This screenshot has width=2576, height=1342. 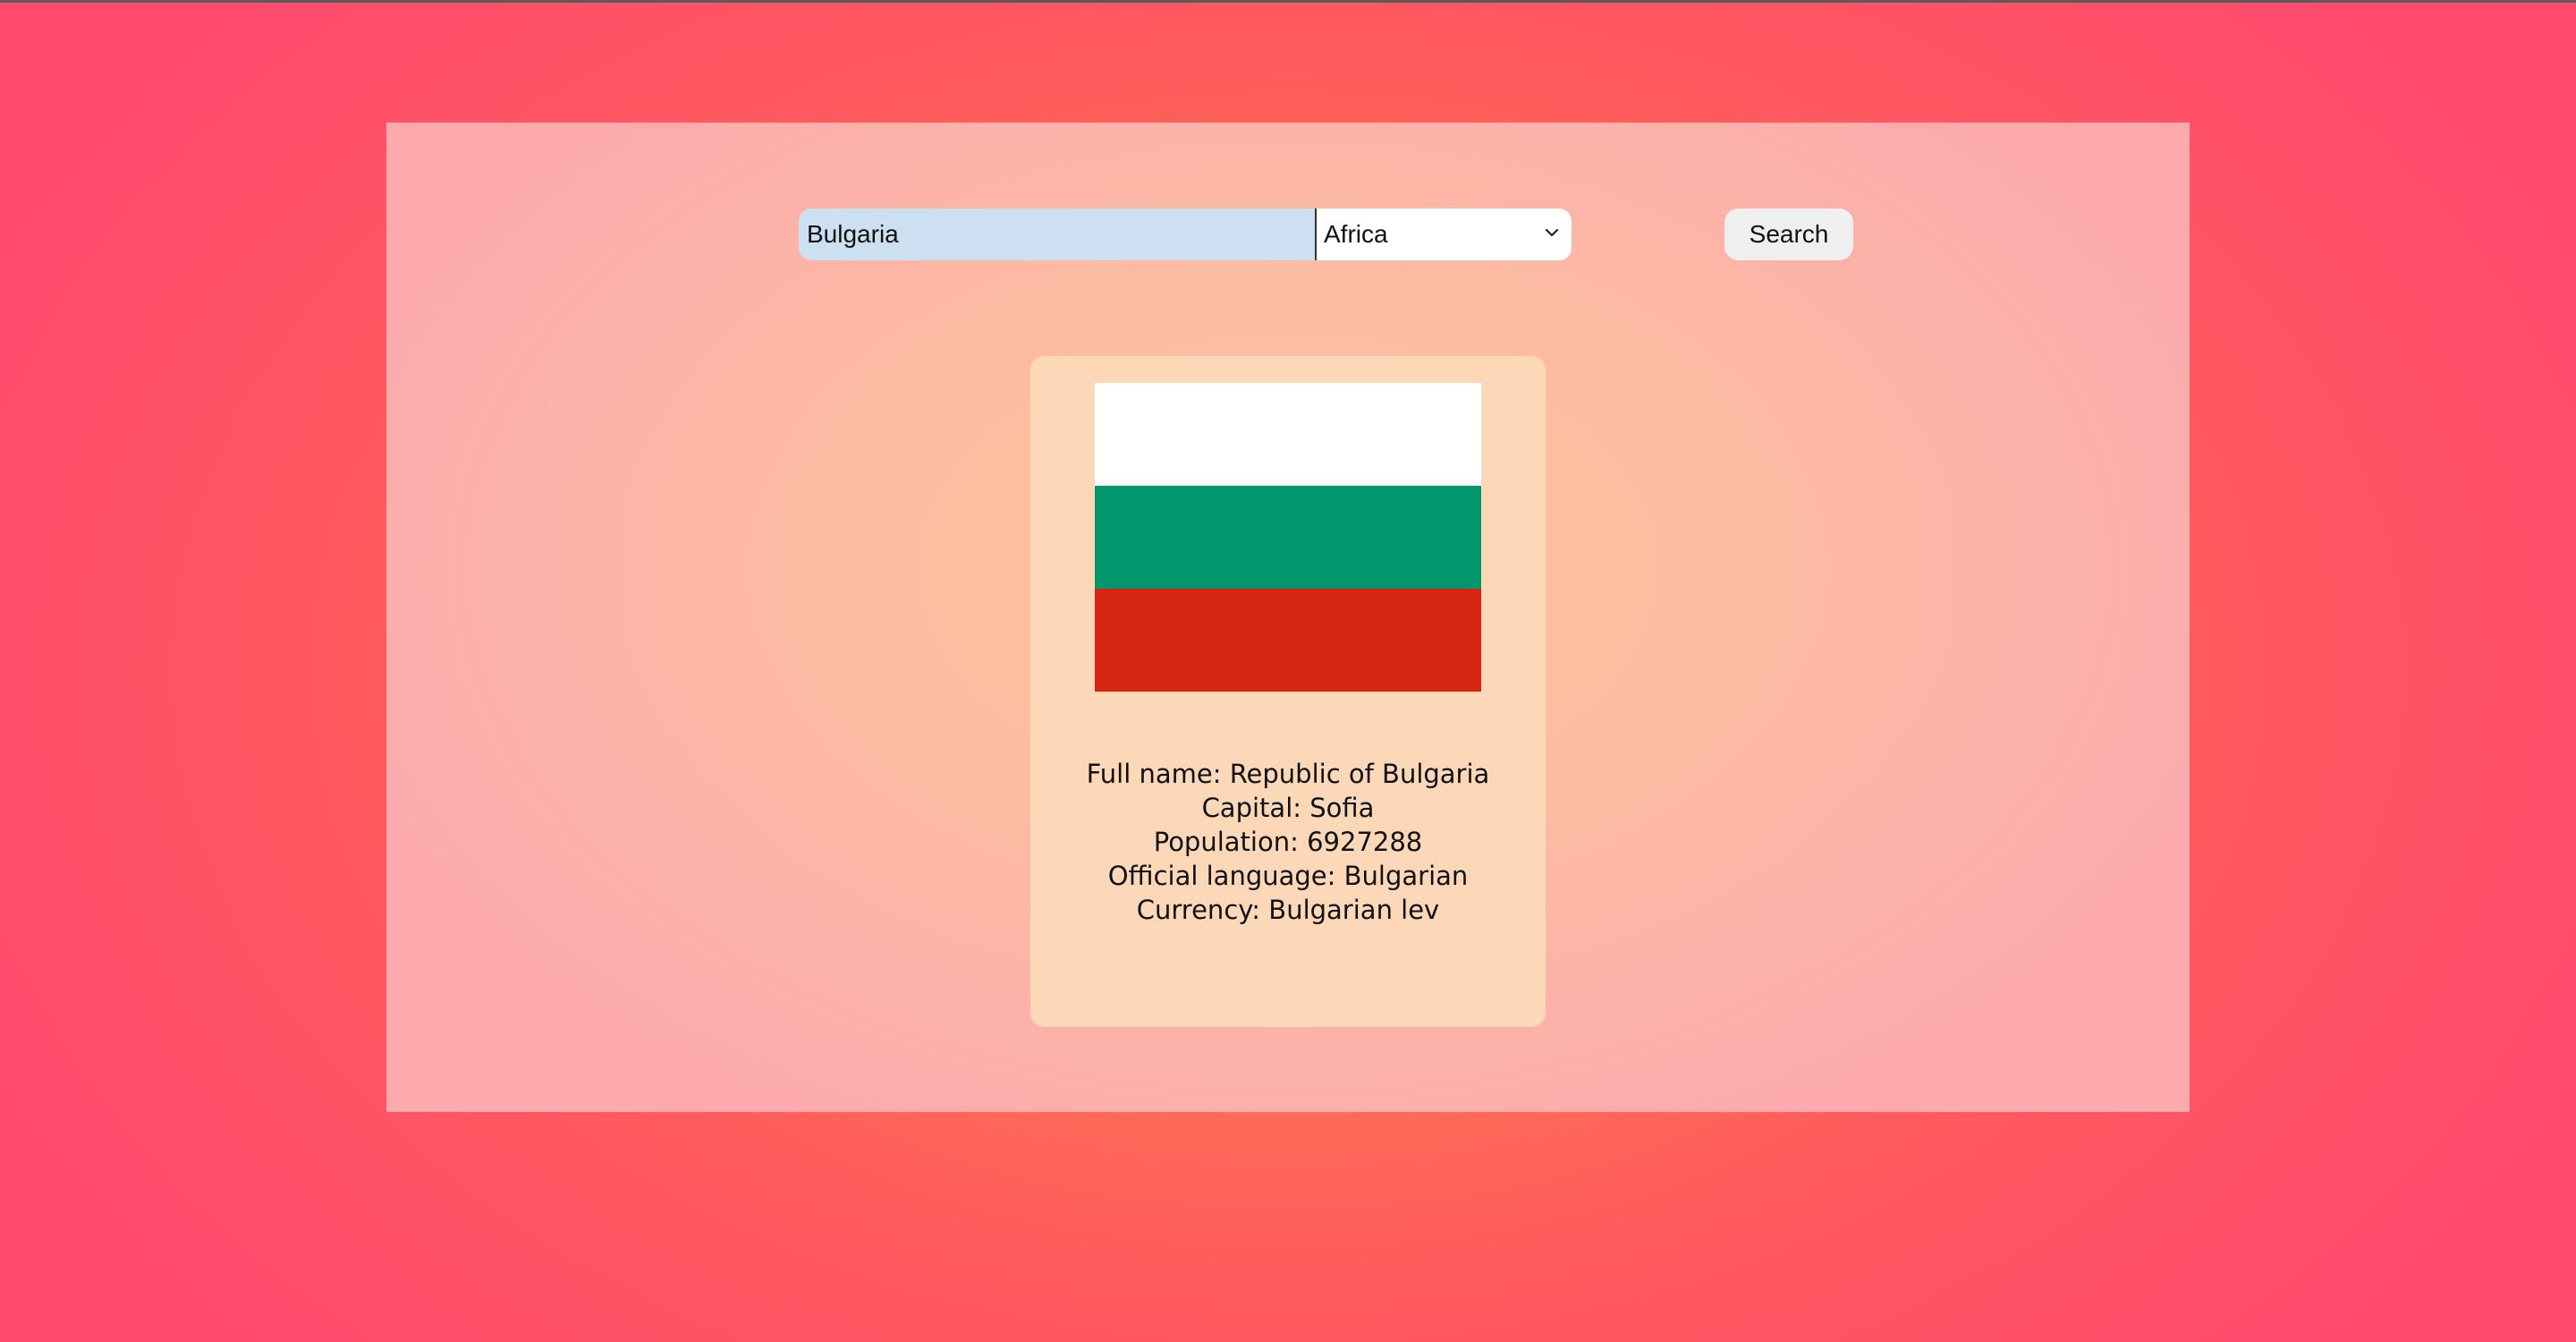 I want to click on country-flag, so click(x=1288, y=538).